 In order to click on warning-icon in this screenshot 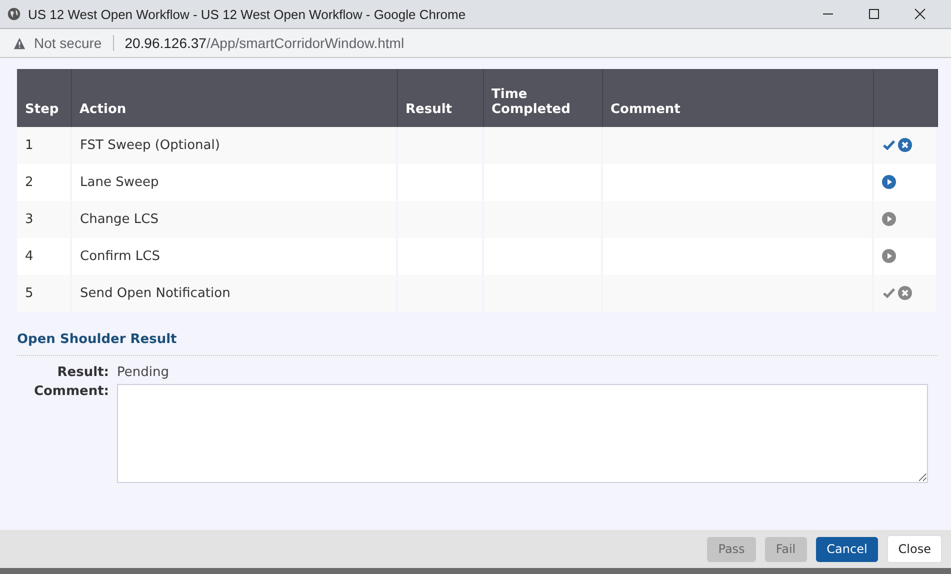, I will do `click(19, 43)`.